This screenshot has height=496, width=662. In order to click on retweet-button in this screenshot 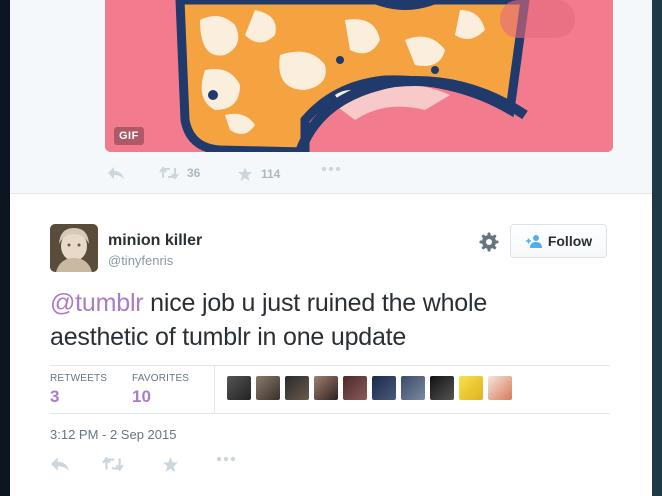, I will do `click(113, 464)`.